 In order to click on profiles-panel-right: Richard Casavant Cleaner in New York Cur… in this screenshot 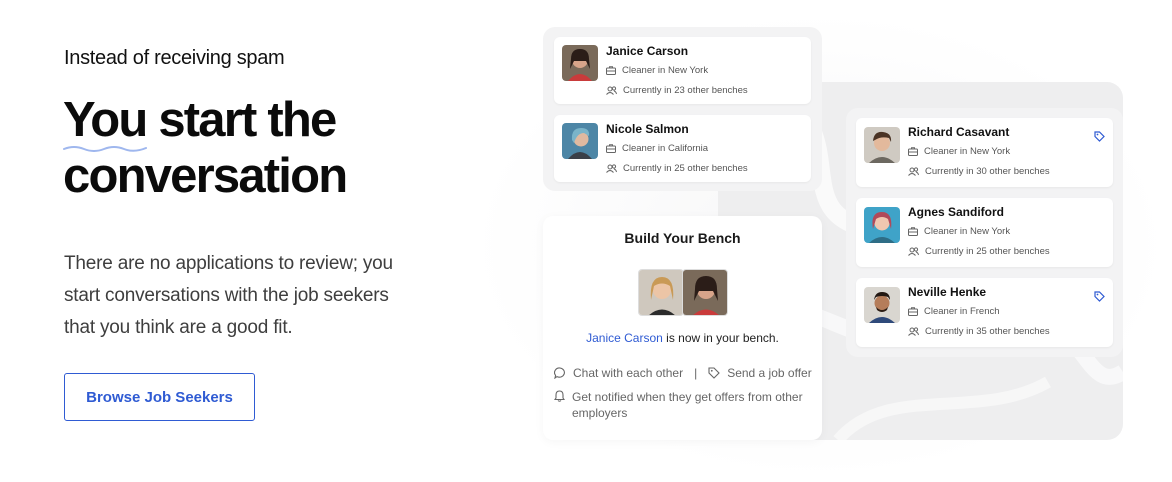, I will do `click(984, 232)`.